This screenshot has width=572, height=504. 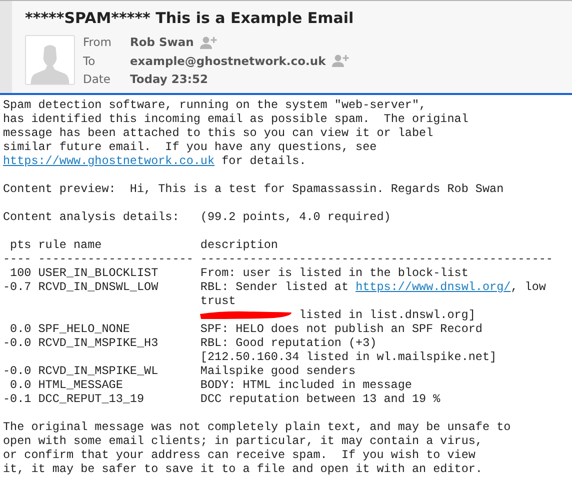 I want to click on analysis-summary: Content analysis details: (99.2 points, 4.0 required), so click(x=197, y=217).